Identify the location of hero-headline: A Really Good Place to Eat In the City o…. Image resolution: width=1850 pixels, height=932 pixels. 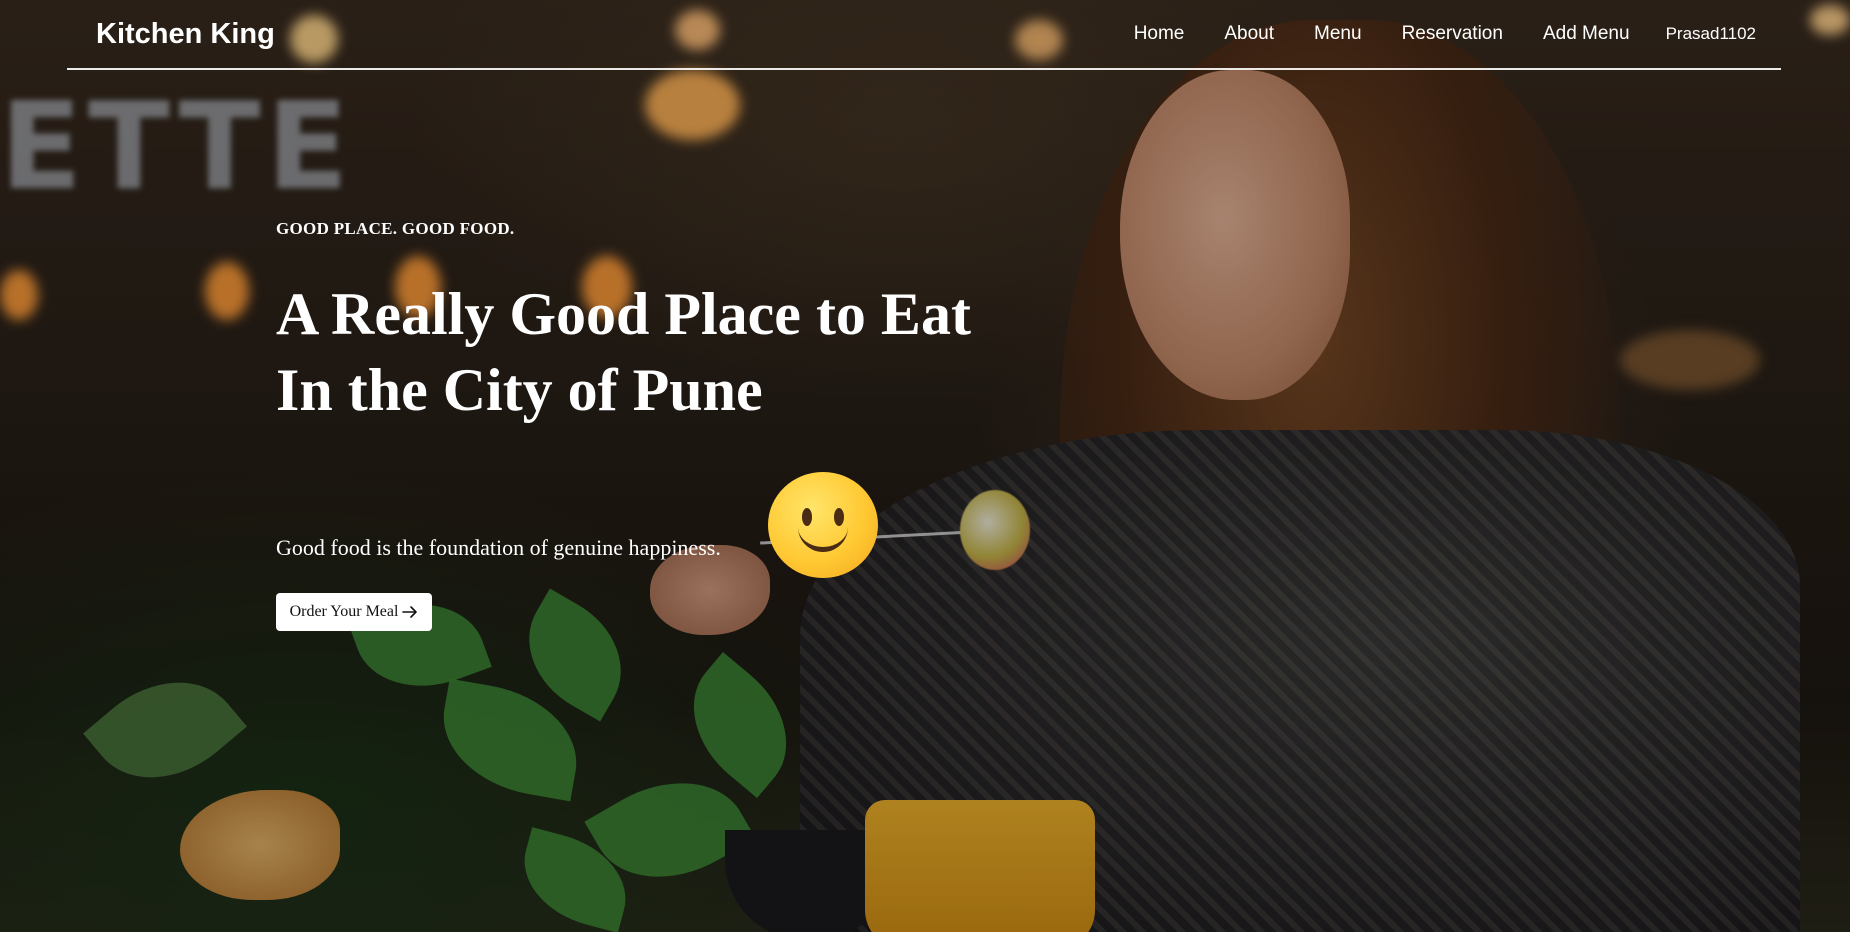
(623, 352).